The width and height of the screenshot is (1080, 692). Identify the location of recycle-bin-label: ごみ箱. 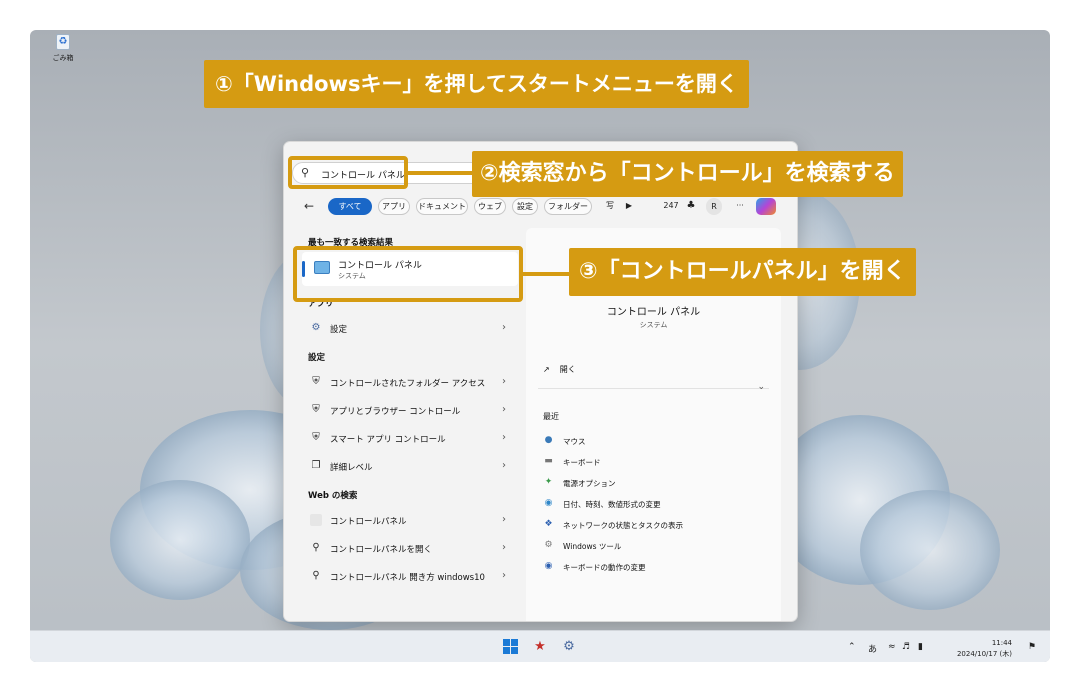
(63, 58).